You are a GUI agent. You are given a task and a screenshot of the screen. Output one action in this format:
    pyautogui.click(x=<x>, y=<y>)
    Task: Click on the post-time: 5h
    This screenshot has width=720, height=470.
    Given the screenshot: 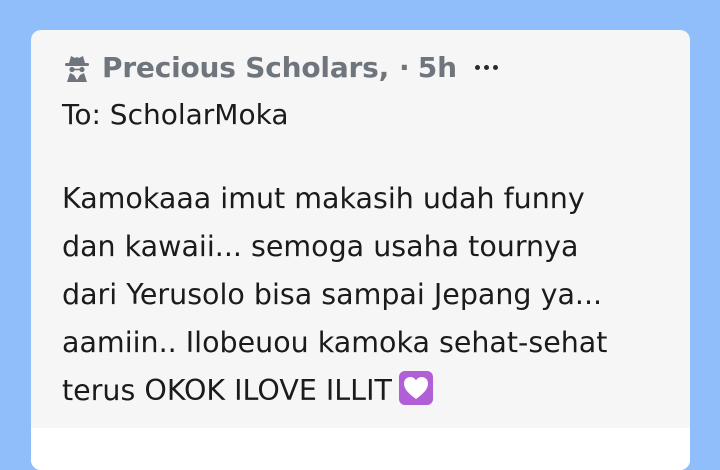 What is the action you would take?
    pyautogui.click(x=437, y=67)
    